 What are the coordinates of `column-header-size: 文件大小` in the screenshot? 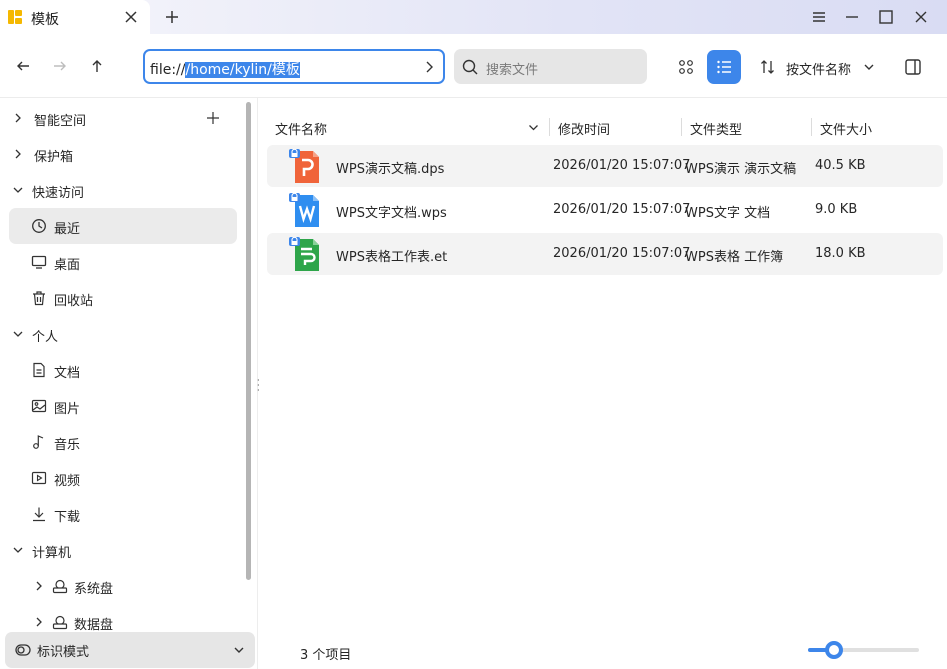 It's located at (846, 128).